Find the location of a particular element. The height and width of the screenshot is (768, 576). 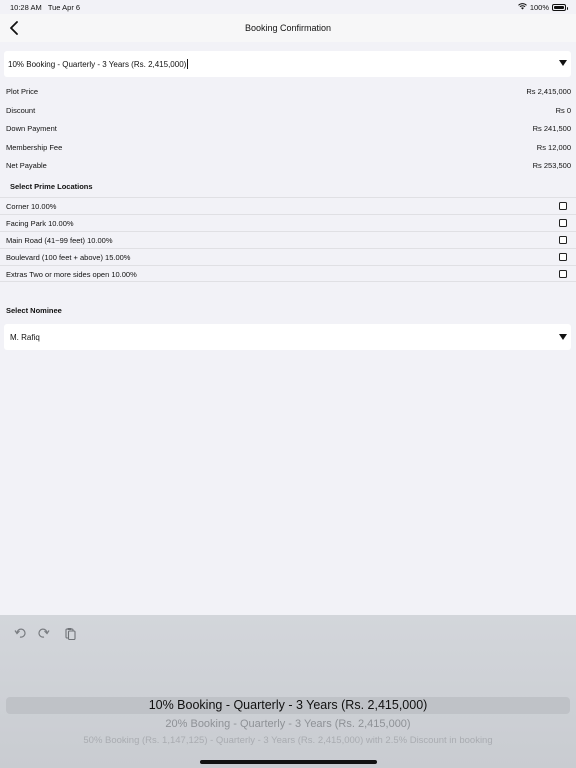

battery-level is located at coordinates (559, 7).